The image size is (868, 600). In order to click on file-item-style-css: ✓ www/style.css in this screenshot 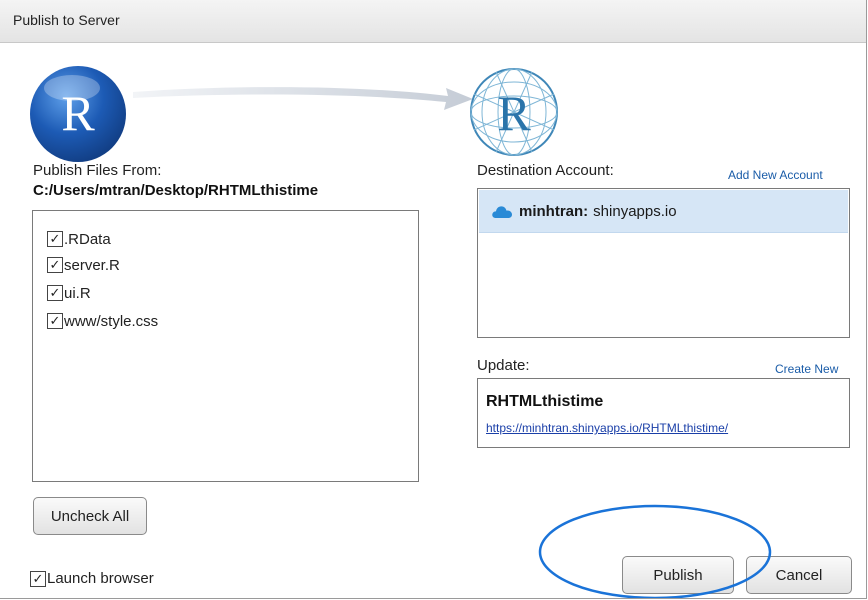, I will do `click(102, 321)`.